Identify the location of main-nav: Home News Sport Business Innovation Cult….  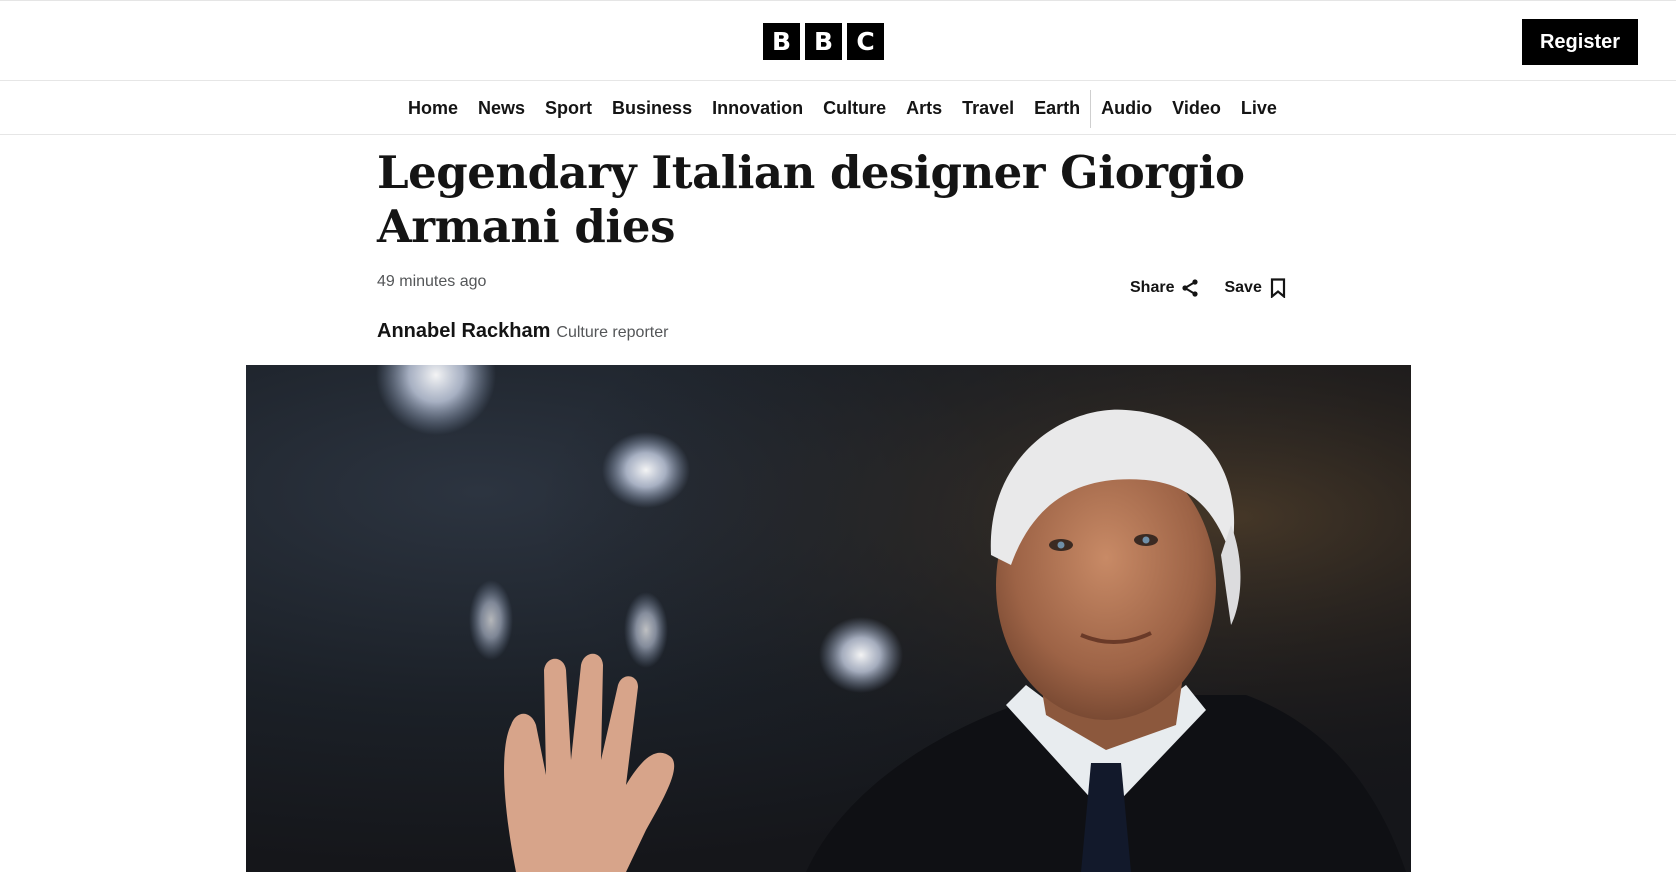
(838, 108).